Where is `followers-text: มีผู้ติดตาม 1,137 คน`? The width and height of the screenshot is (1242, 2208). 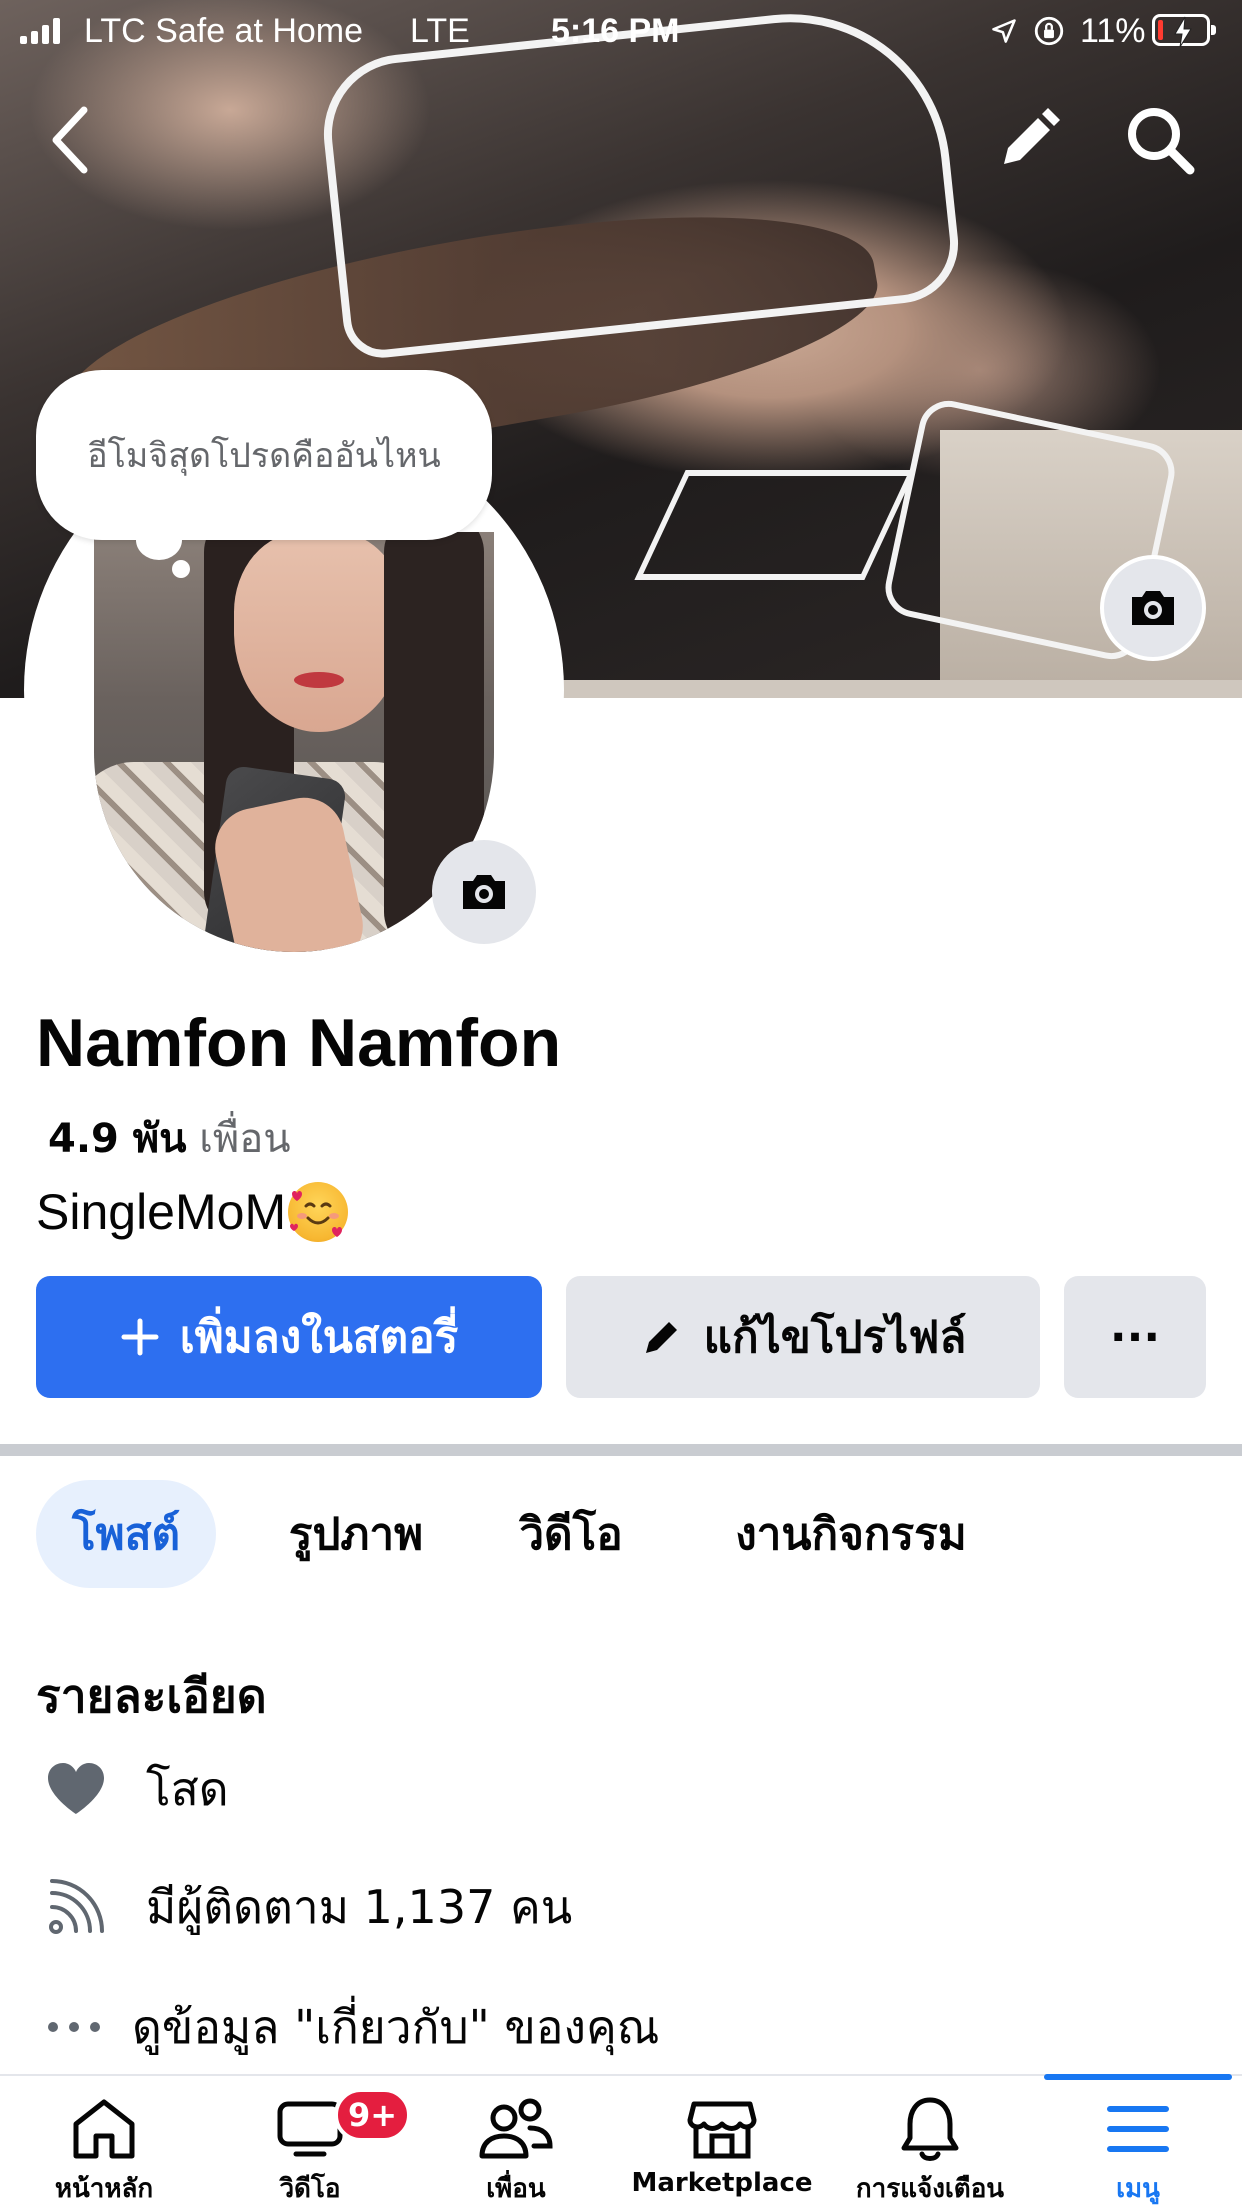
followers-text: มีผู้ติดตาม 1,137 คน is located at coordinates (359, 1906).